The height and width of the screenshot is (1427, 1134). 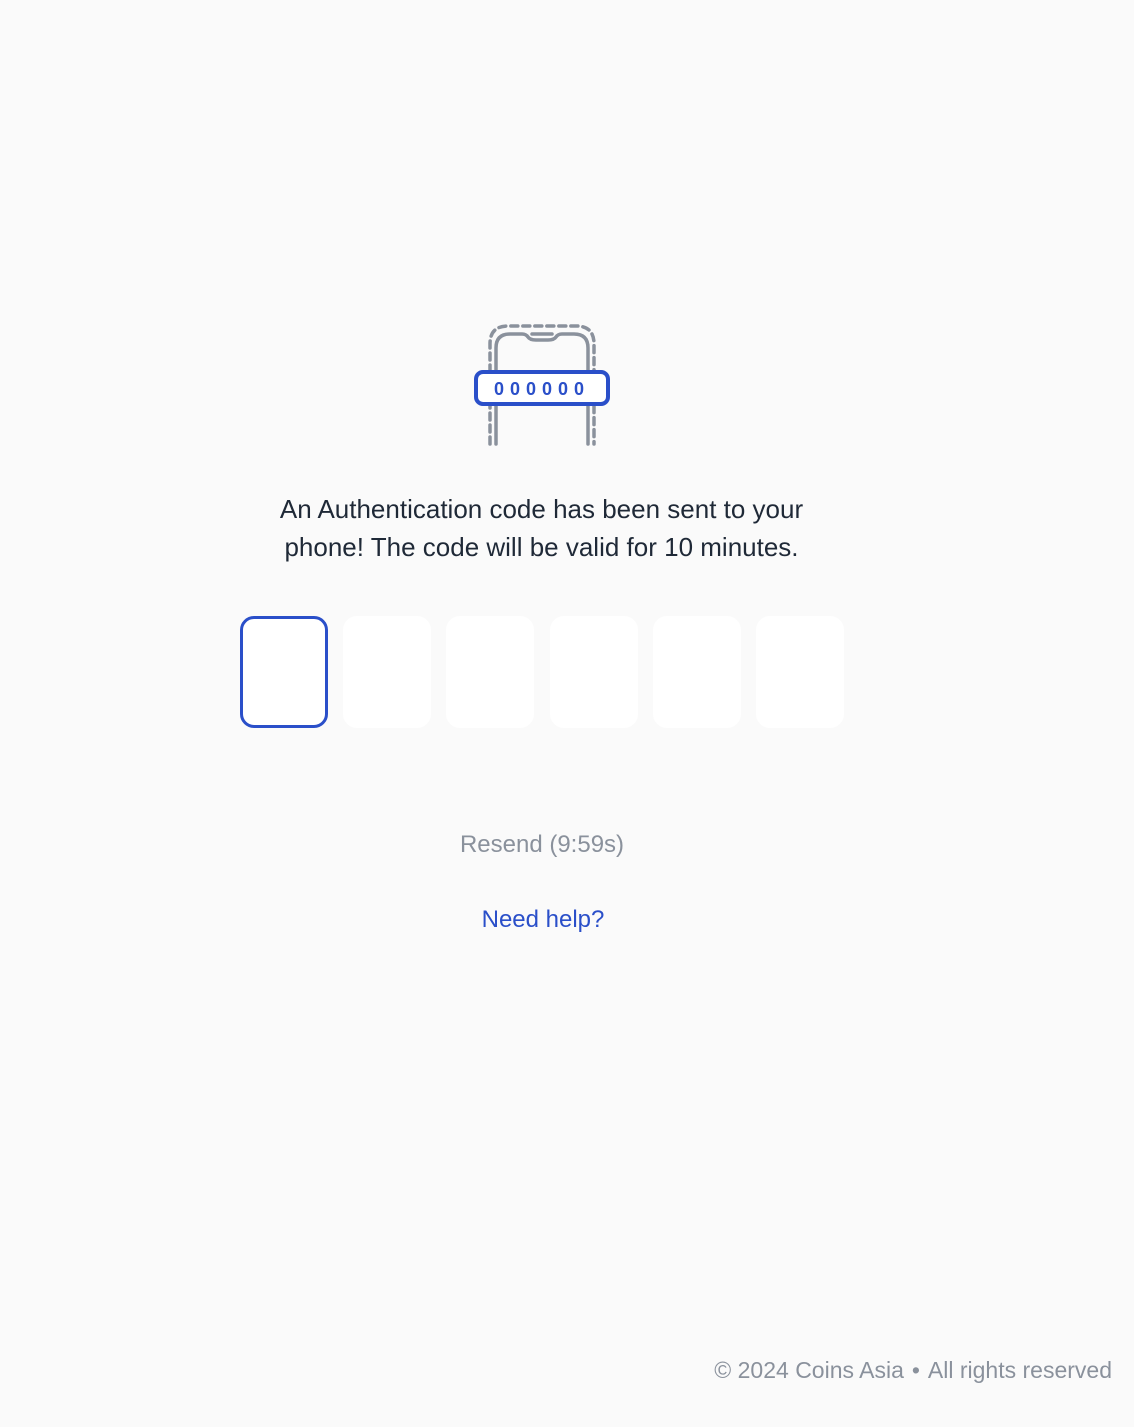 What do you see at coordinates (542, 389) in the screenshot?
I see `illustration-code: 000000` at bounding box center [542, 389].